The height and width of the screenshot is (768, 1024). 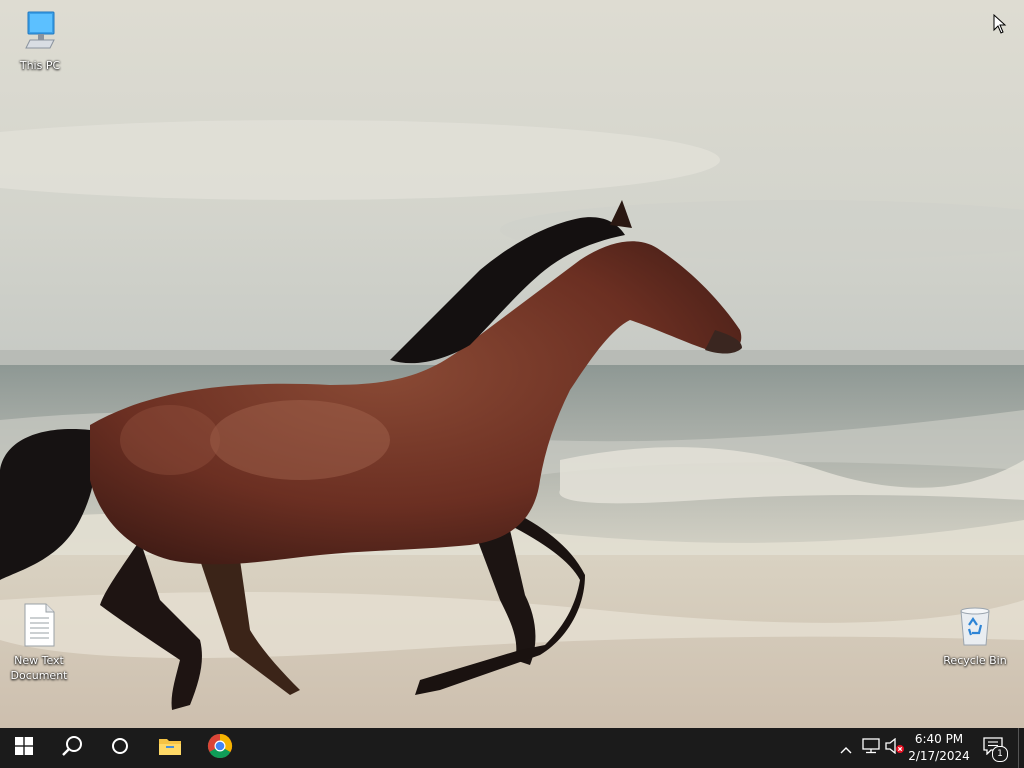 I want to click on network-icon, so click(x=871, y=748).